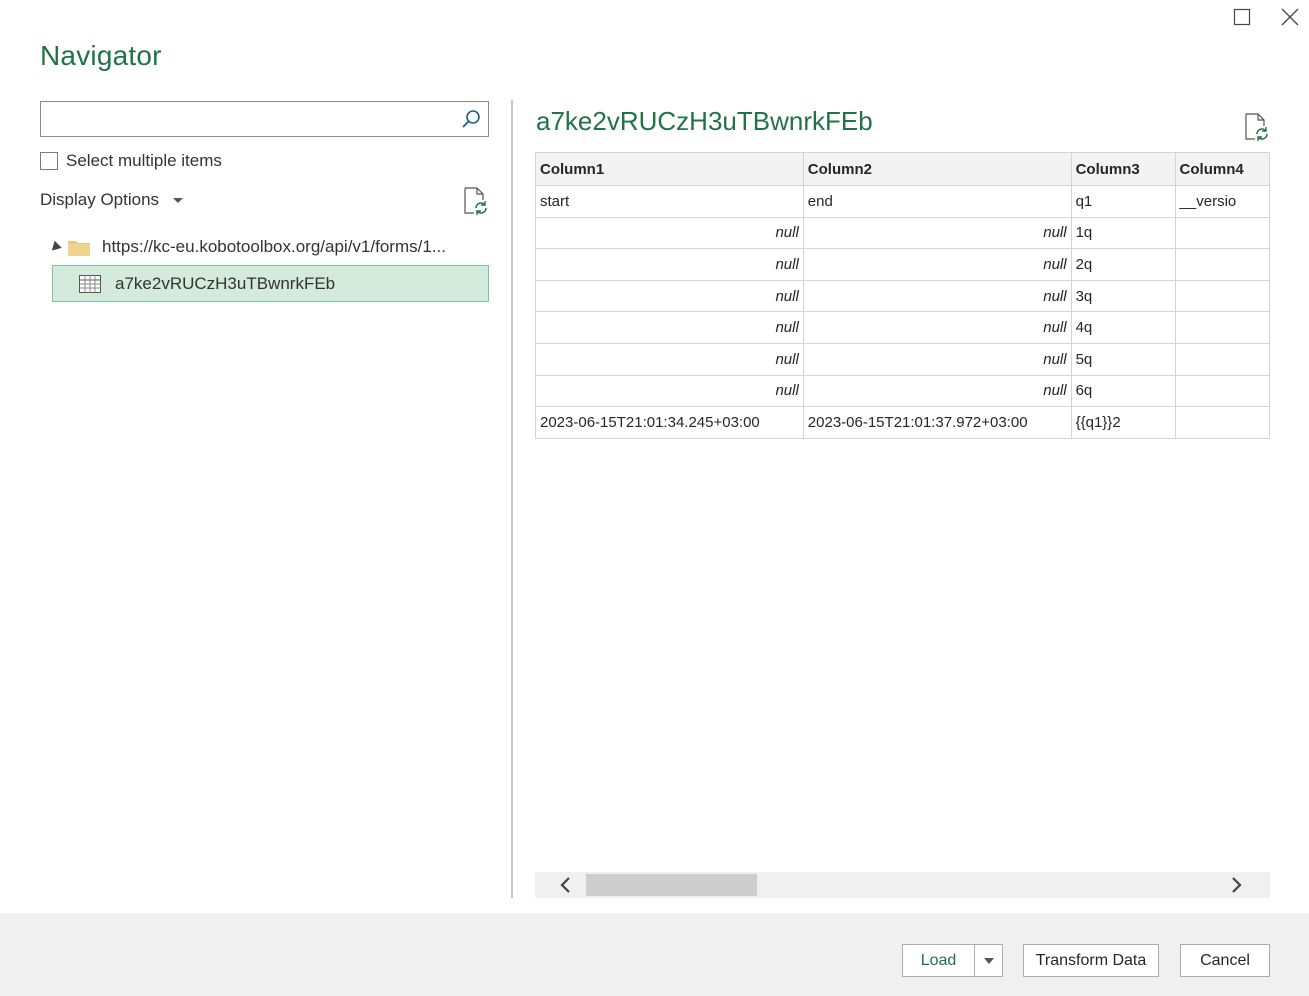 Image resolution: width=1309 pixels, height=996 pixels. I want to click on chevron-right-icon, so click(1236, 885).